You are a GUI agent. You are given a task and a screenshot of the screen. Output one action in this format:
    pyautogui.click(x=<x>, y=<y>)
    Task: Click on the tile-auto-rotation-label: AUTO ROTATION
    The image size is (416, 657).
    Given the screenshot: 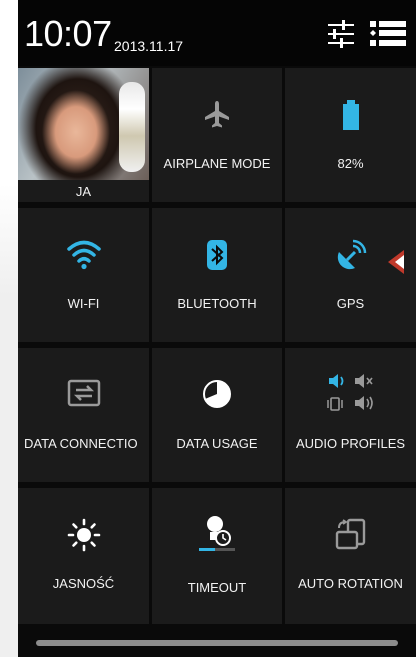 What is the action you would take?
    pyautogui.click(x=350, y=583)
    